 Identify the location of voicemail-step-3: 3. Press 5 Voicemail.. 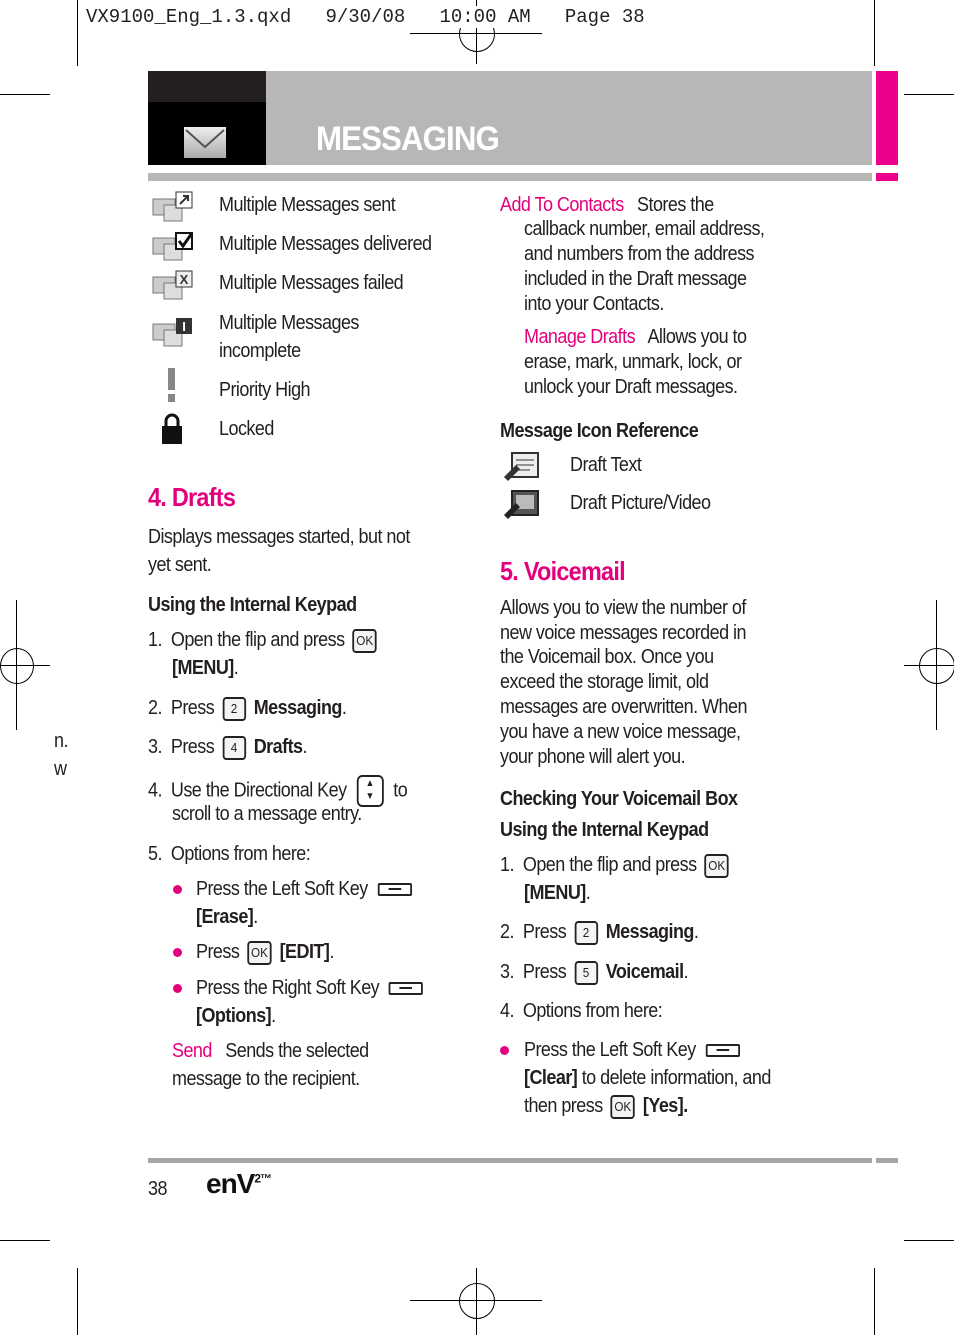
(594, 972).